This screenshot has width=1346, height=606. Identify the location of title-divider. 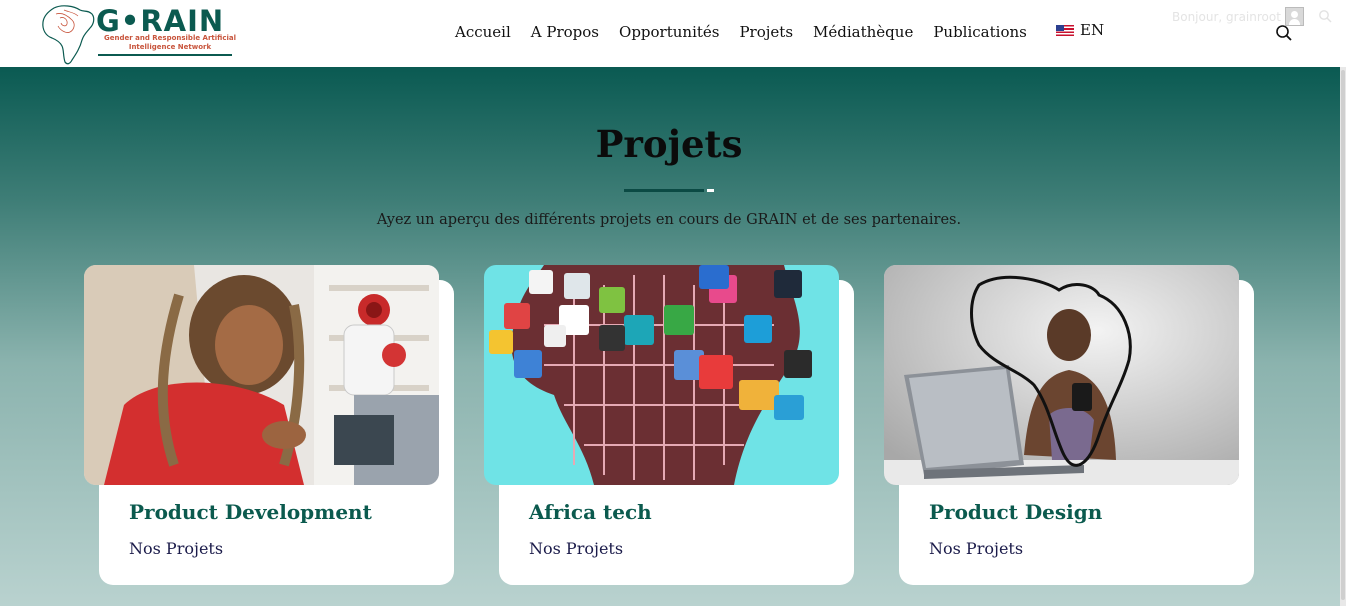
(664, 190).